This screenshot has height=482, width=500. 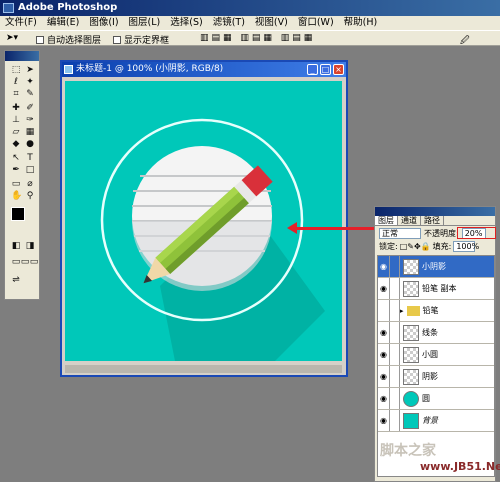 What do you see at coordinates (16, 70) in the screenshot?
I see `marquee-tool-icon: ⬚` at bounding box center [16, 70].